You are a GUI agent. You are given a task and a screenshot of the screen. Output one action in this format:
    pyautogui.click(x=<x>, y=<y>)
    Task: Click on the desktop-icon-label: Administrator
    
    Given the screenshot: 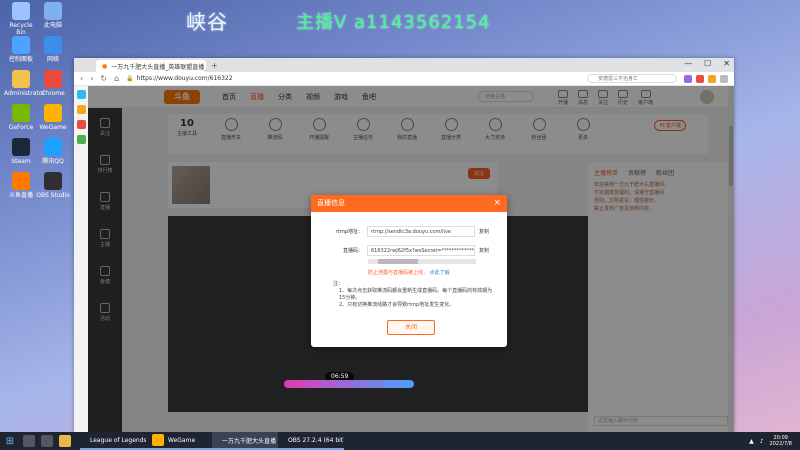 What is the action you would take?
    pyautogui.click(x=24, y=93)
    